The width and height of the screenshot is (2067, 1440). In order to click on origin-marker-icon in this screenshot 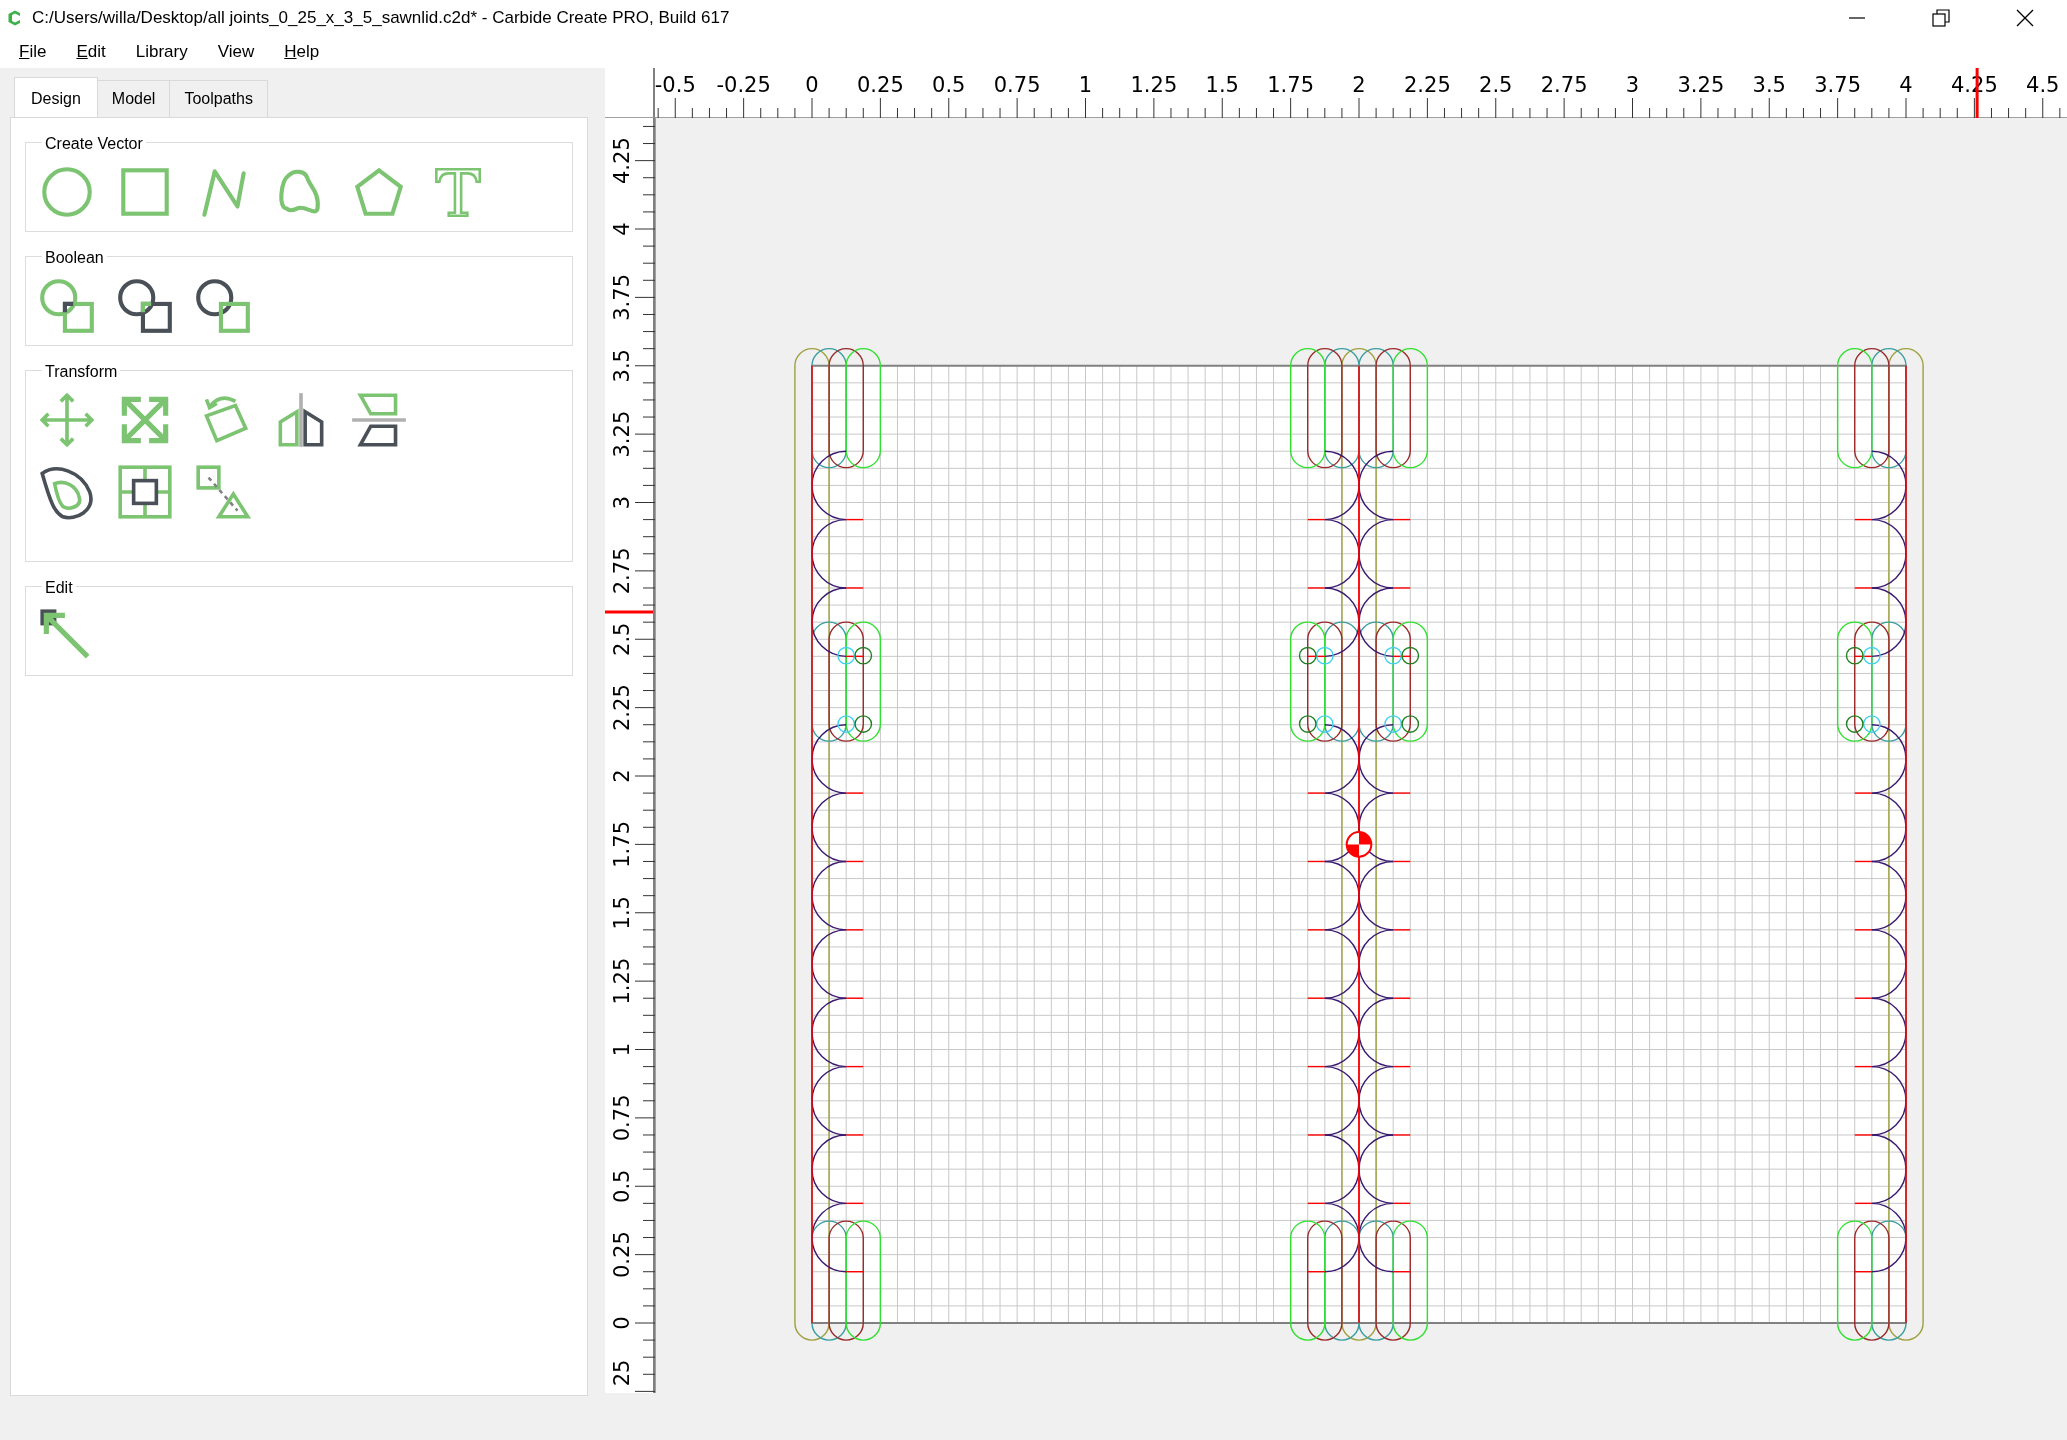, I will do `click(1359, 844)`.